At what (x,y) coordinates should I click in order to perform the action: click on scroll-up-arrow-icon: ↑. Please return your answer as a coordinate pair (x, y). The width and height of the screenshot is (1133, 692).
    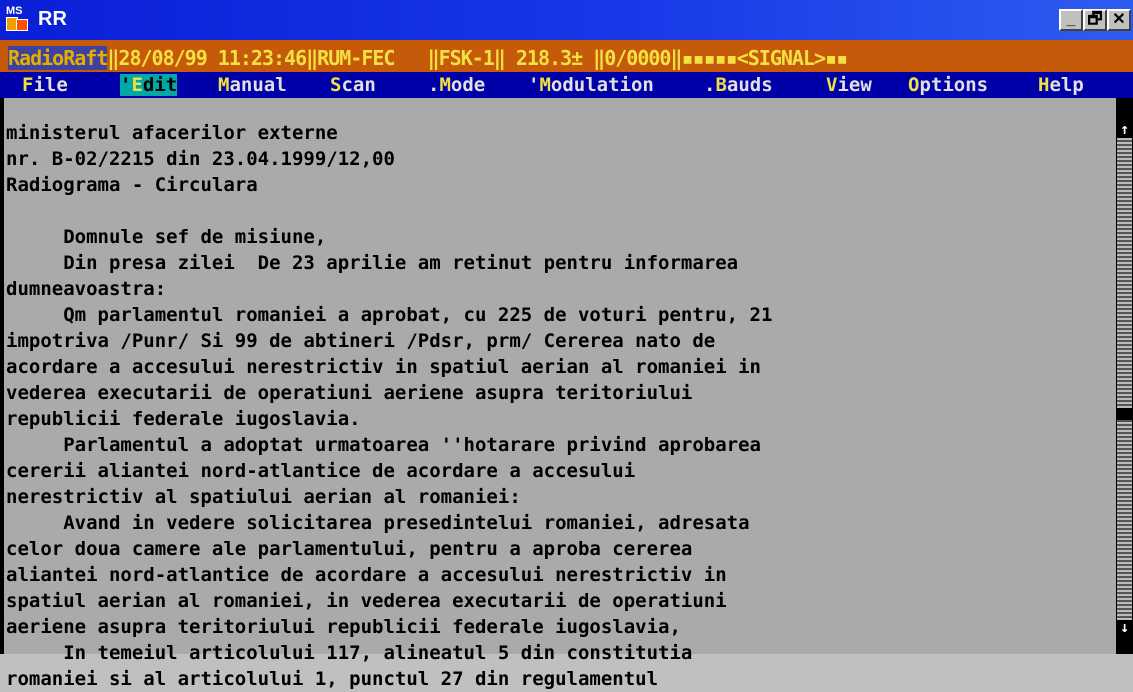
    Looking at the image, I should click on (1124, 129).